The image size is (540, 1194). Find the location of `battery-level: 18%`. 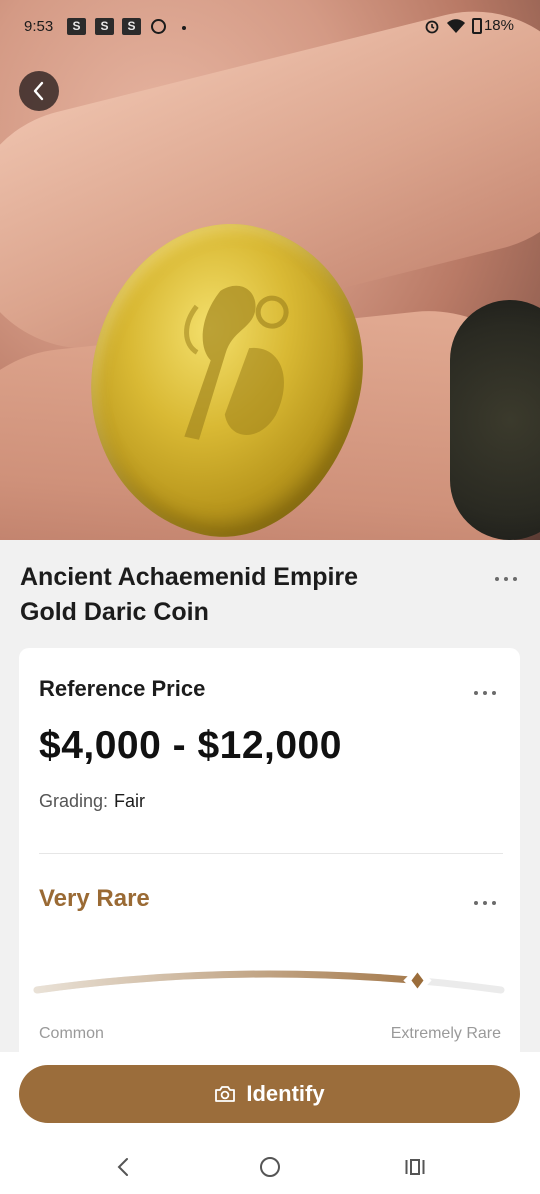

battery-level: 18% is located at coordinates (498, 25).